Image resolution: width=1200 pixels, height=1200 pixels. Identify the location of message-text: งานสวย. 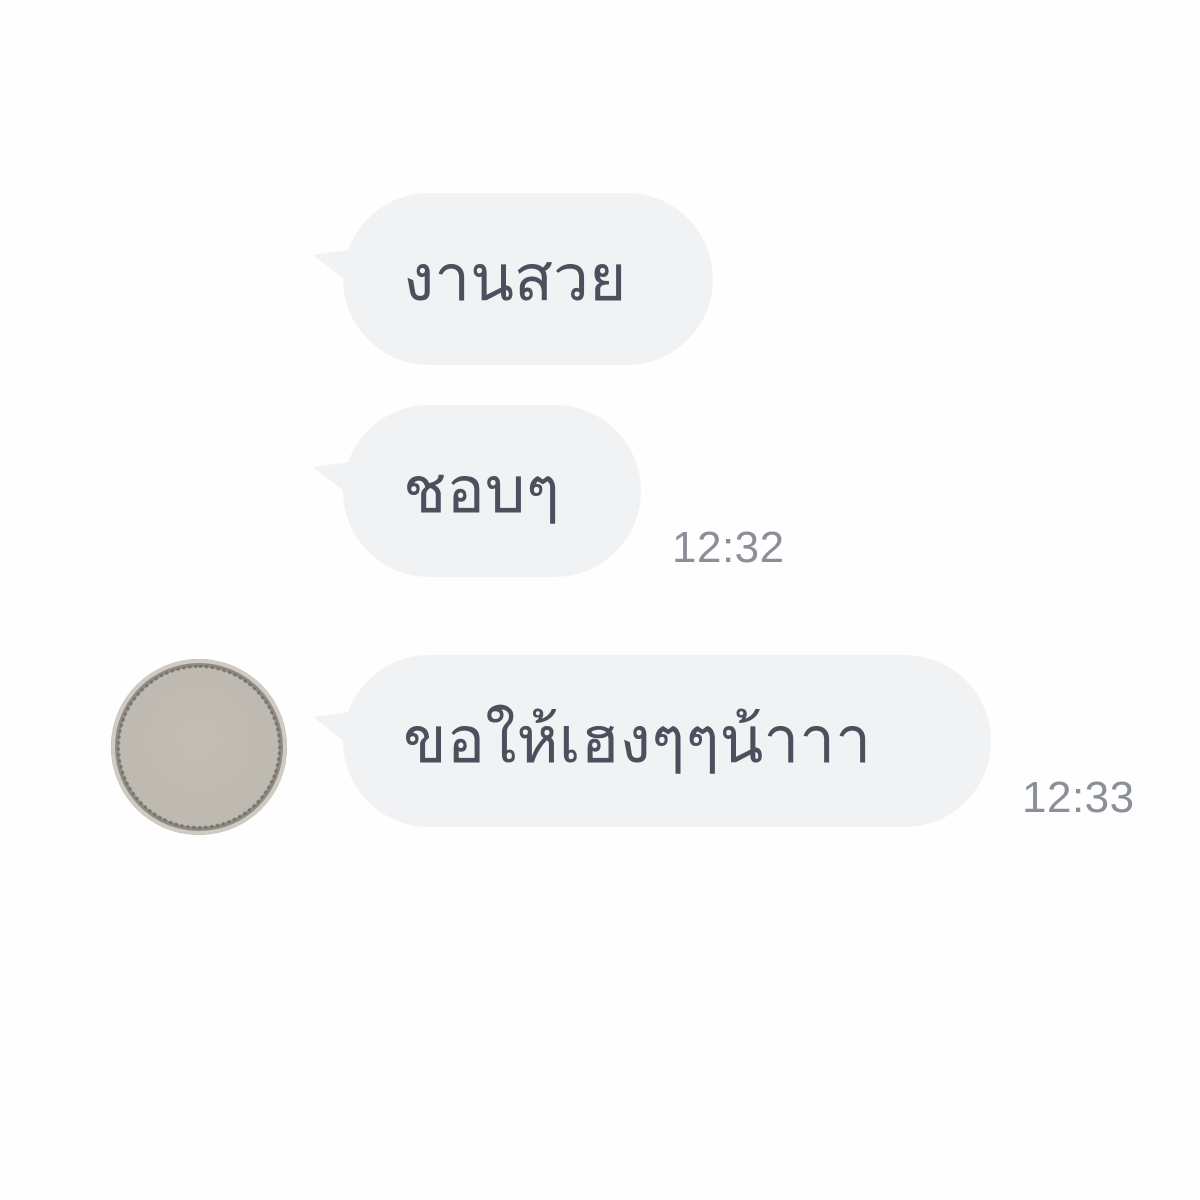
(515, 279).